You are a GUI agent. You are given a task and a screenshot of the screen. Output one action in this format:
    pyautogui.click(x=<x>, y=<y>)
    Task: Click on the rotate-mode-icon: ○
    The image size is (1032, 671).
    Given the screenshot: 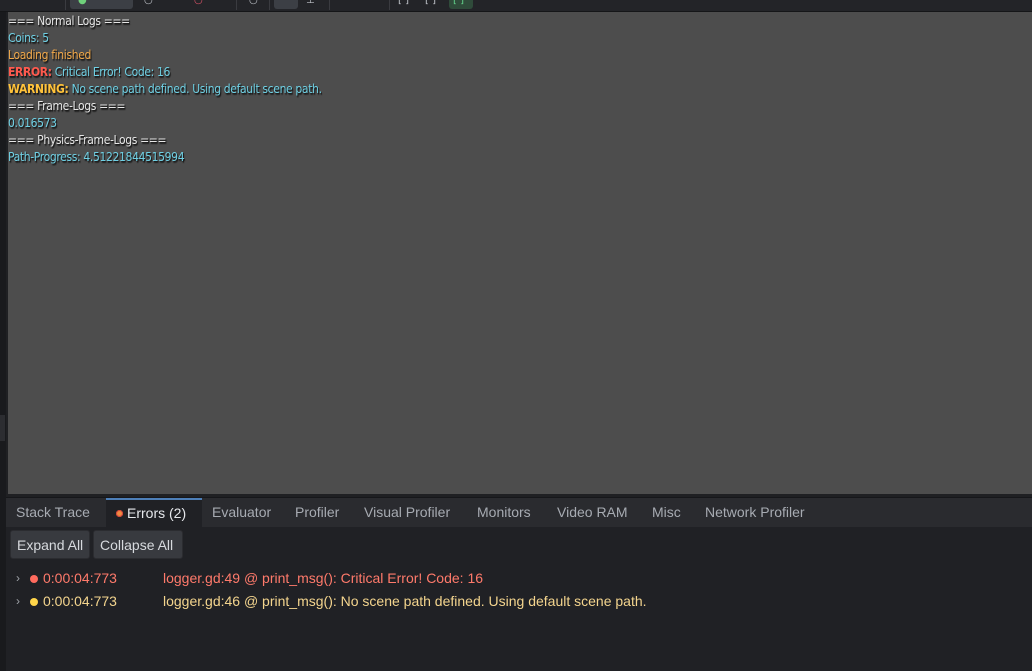 What is the action you would take?
    pyautogui.click(x=198, y=3)
    